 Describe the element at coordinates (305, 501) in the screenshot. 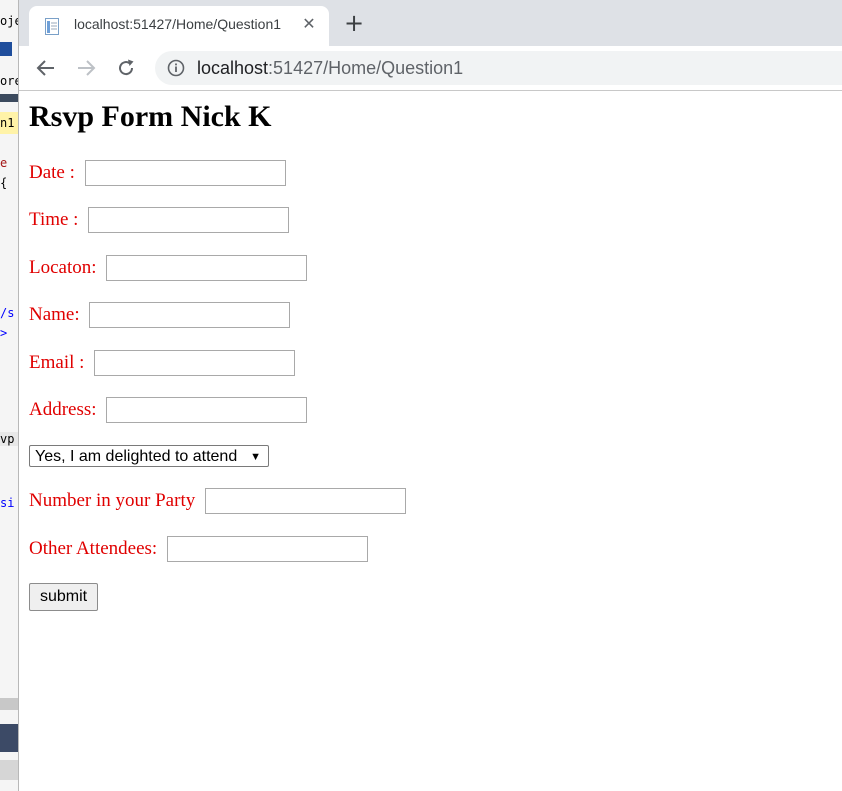

I see `party-input` at that location.